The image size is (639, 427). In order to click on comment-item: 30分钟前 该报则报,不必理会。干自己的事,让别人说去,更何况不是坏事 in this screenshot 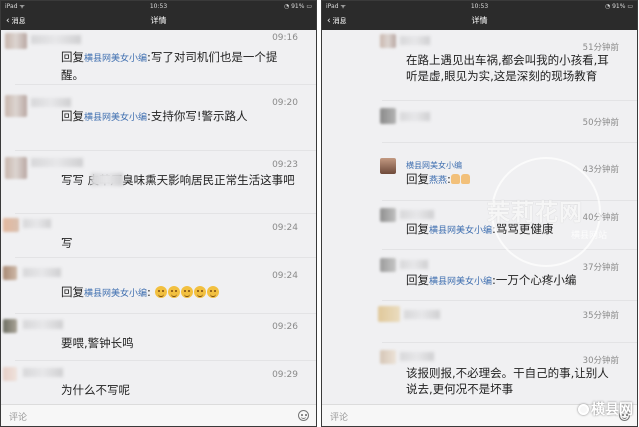, I will do `click(499, 377)`.